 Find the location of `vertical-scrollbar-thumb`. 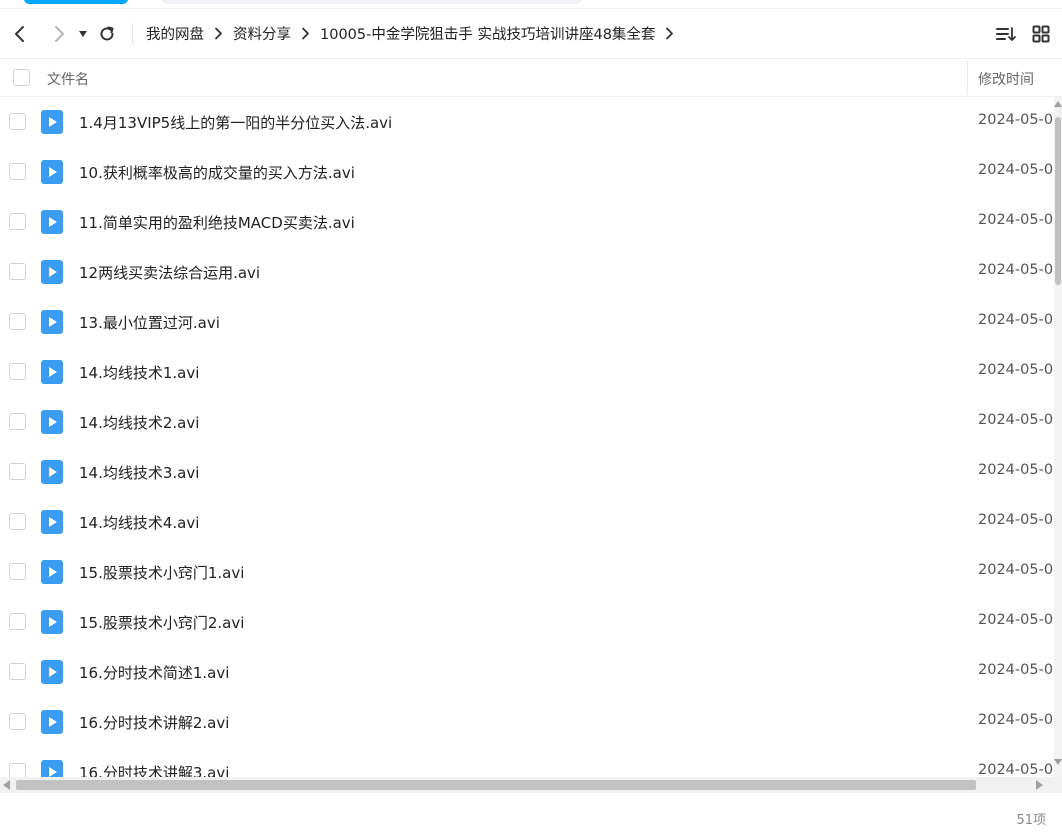

vertical-scrollbar-thumb is located at coordinates (1058, 201).